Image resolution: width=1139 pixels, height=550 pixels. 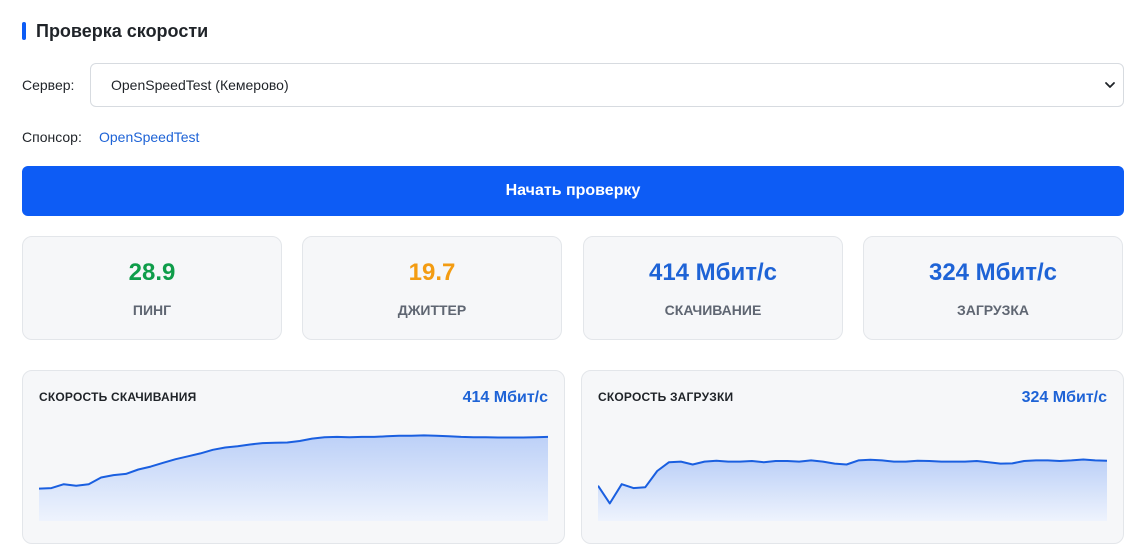 What do you see at coordinates (432, 288) in the screenshot?
I see `jitter-card: 19.7 ДЖИТТЕР` at bounding box center [432, 288].